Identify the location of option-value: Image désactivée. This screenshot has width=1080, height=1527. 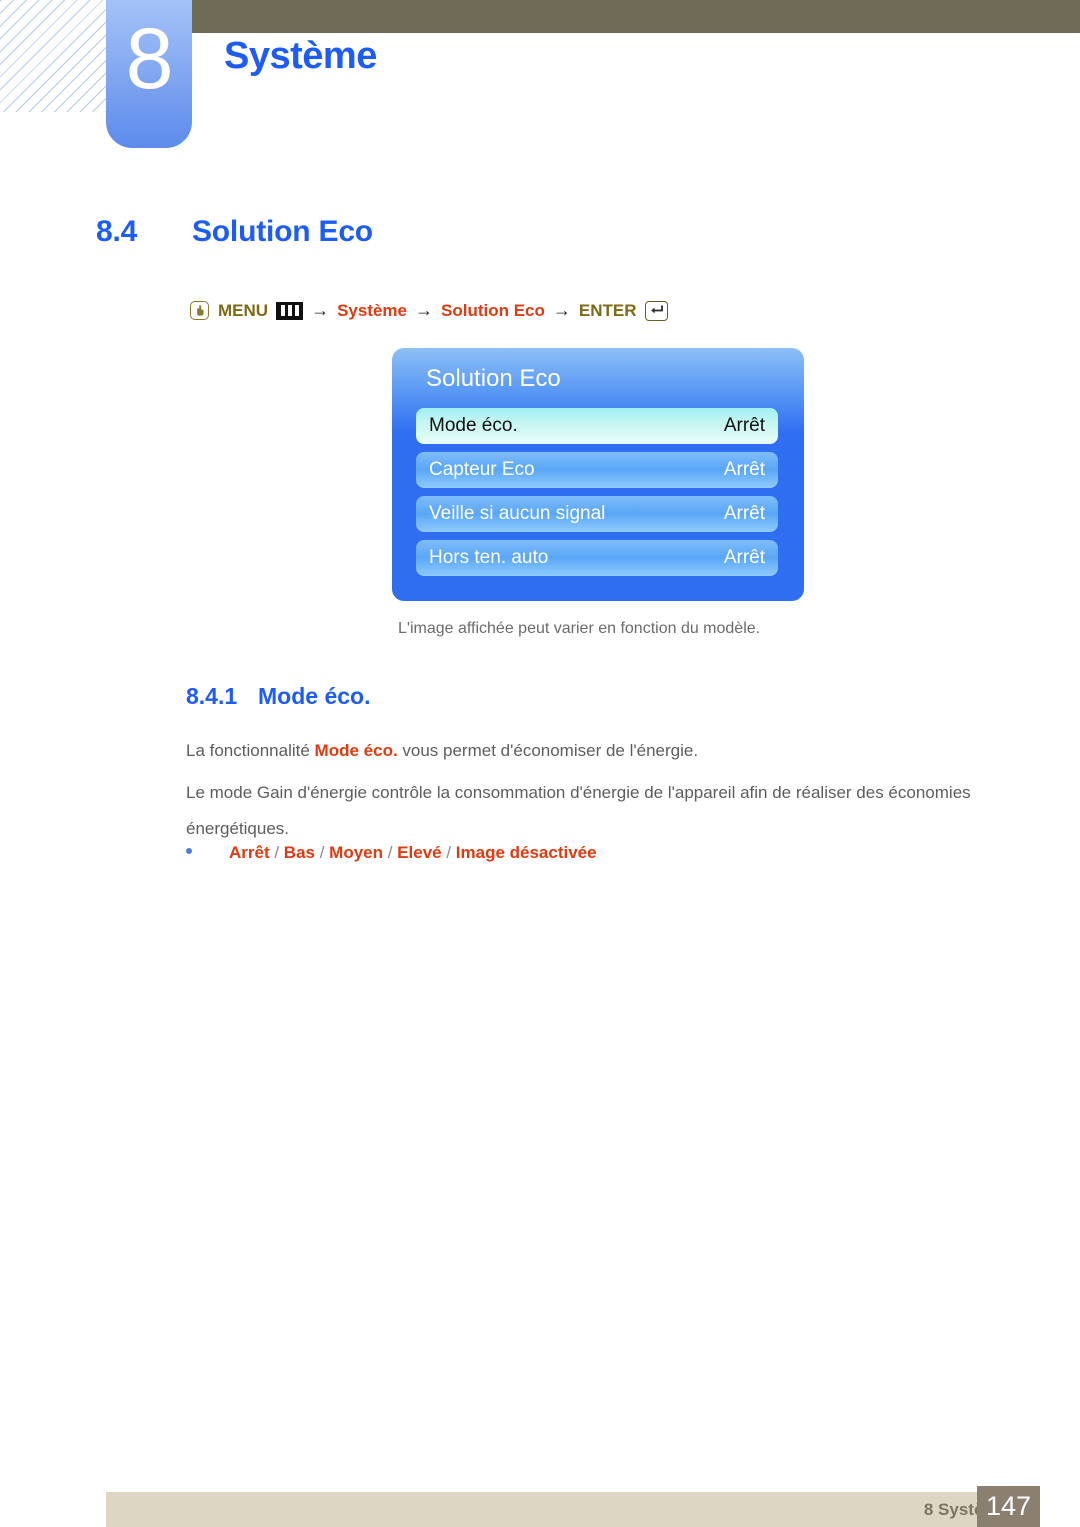
(526, 852).